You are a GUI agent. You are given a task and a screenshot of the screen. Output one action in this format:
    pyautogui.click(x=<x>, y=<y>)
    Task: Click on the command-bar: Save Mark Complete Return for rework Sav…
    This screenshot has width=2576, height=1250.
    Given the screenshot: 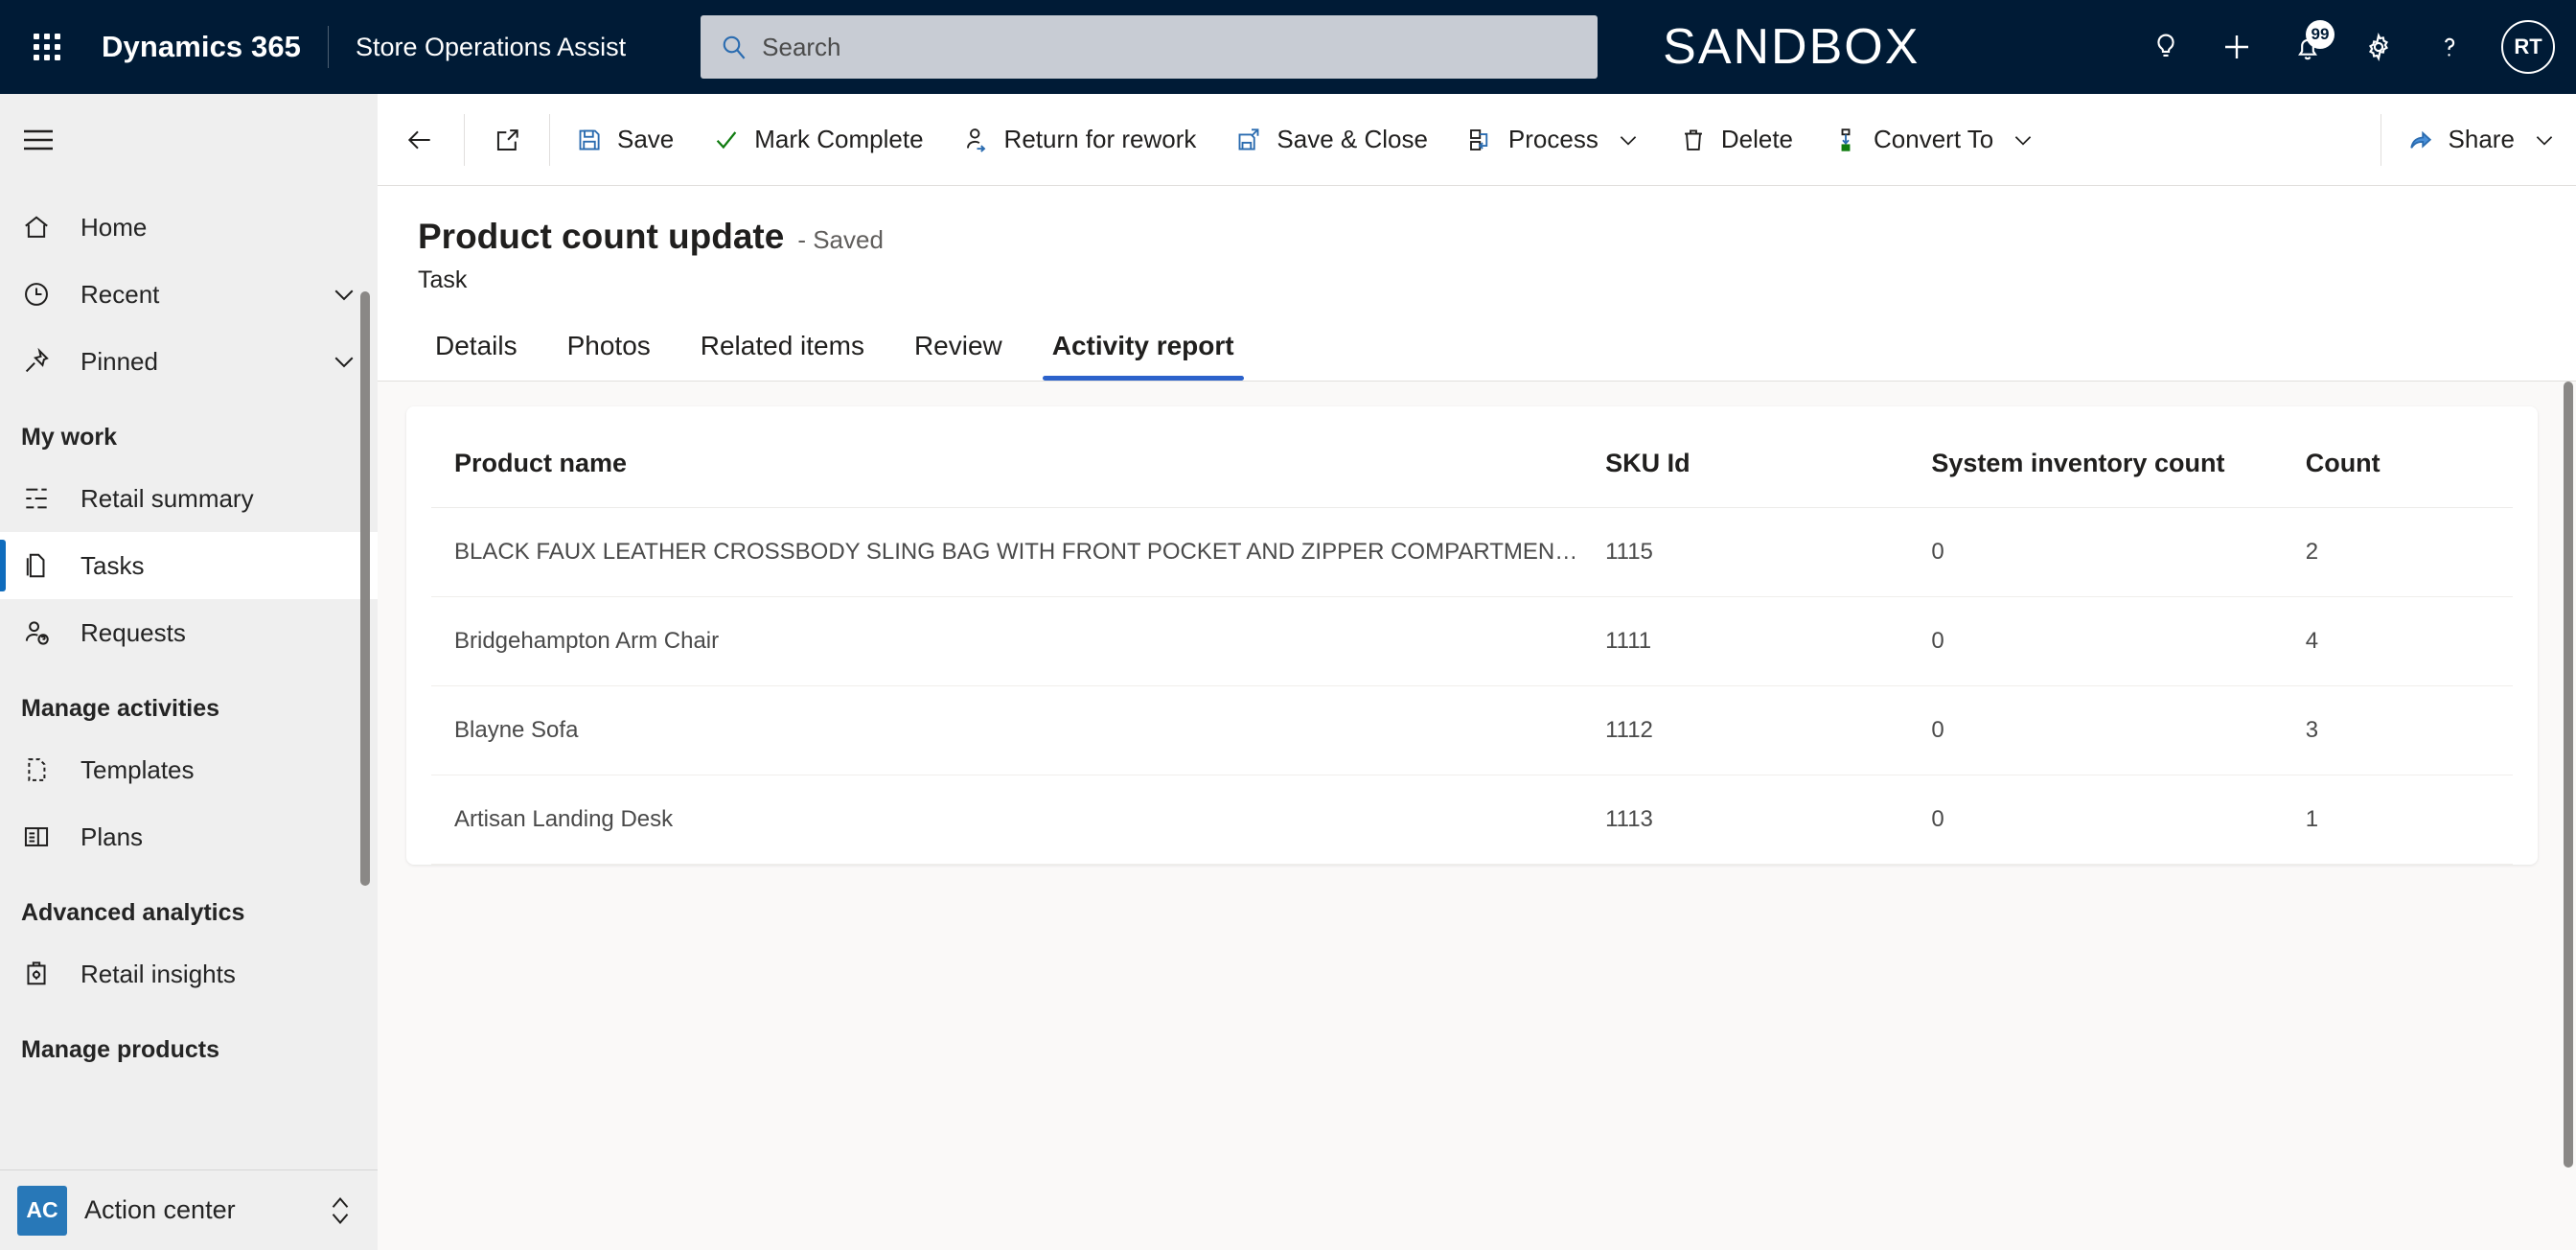 What is the action you would take?
    pyautogui.click(x=1477, y=140)
    